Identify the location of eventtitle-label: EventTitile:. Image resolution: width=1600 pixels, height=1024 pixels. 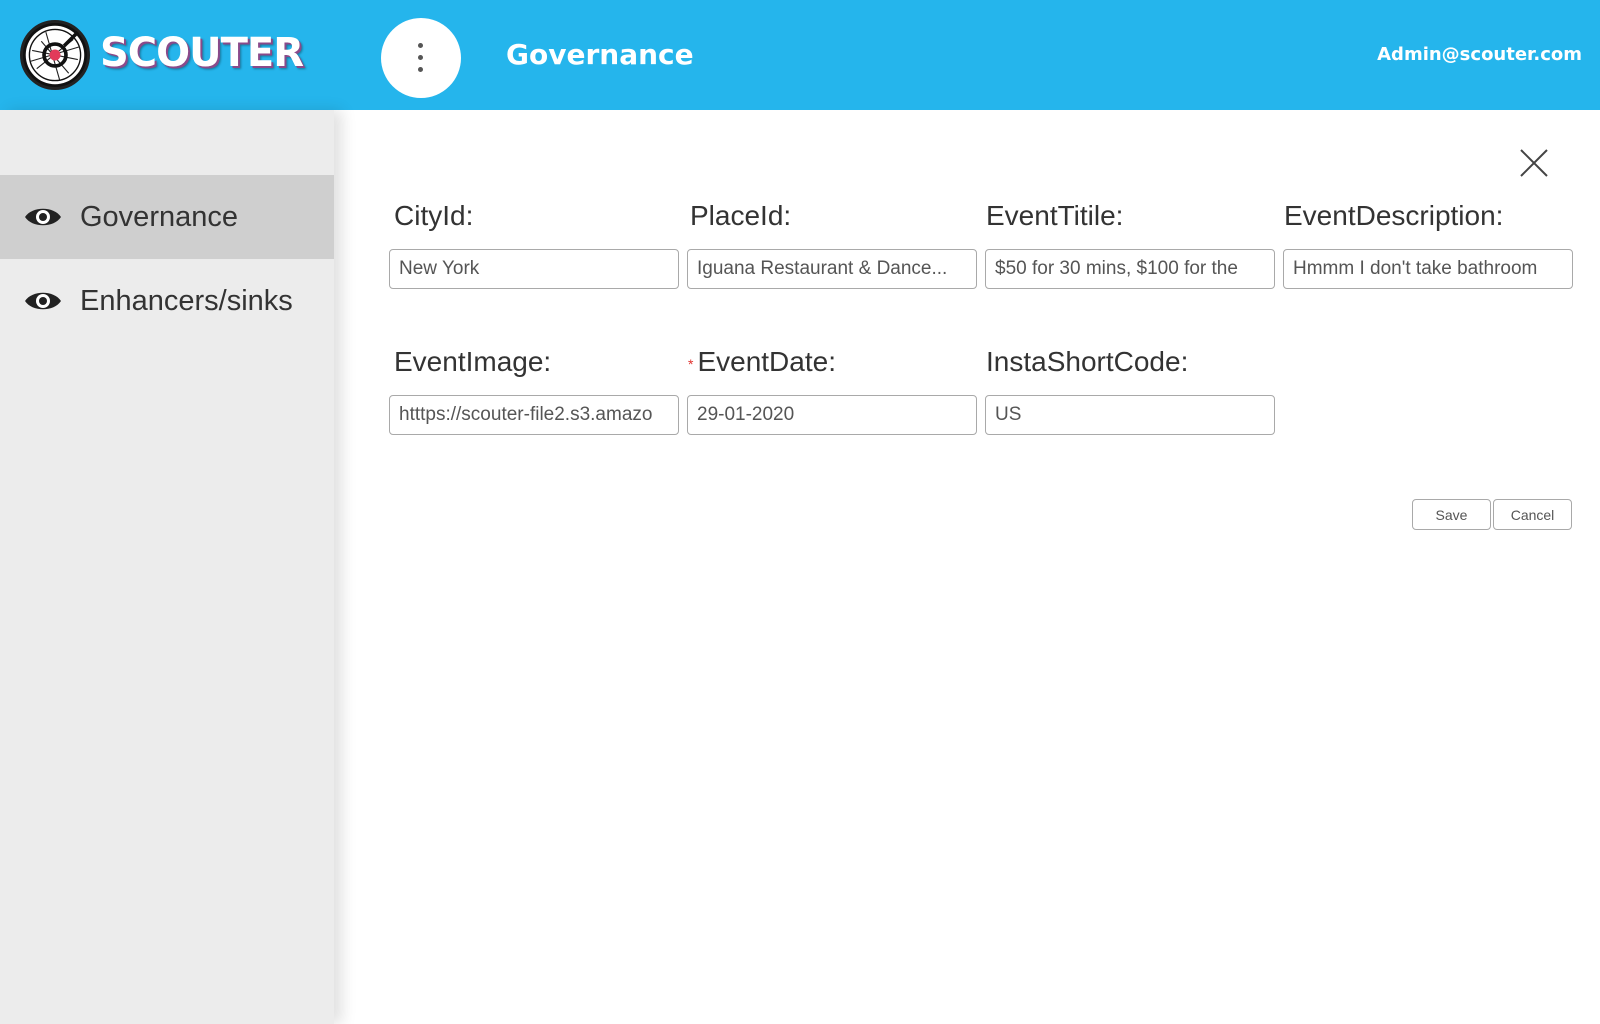
(1055, 215).